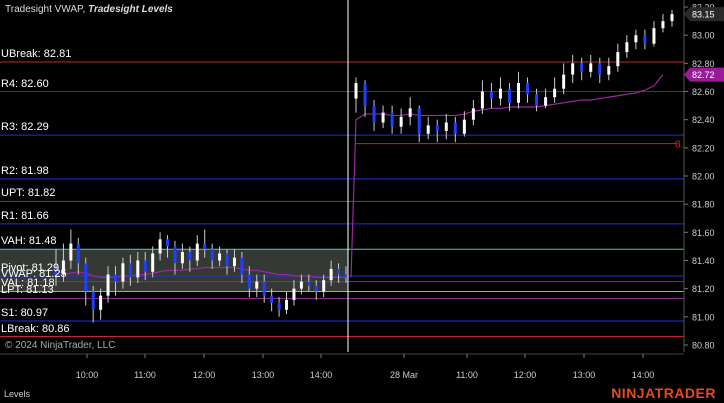 This screenshot has width=724, height=403. I want to click on level-label-ubreak: UBreak: 82.81, so click(36, 53).